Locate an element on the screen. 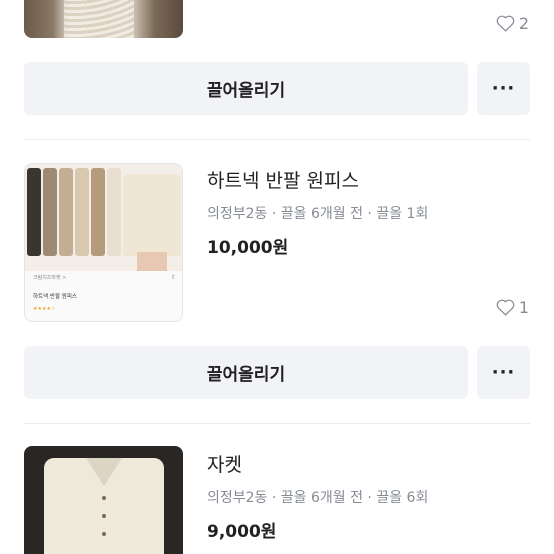  product-meta: 의정부2동 · 끌올 6개월 전 · 끌올 6회 is located at coordinates (318, 498).